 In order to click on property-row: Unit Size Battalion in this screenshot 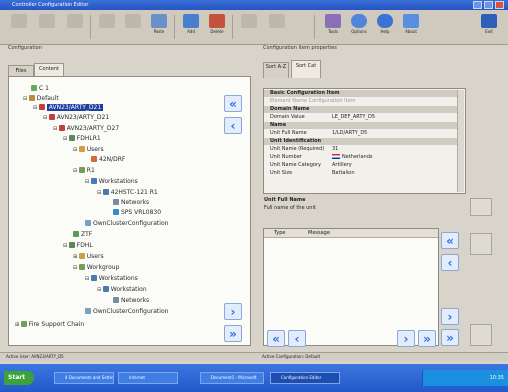, I will do `click(362, 173)`.